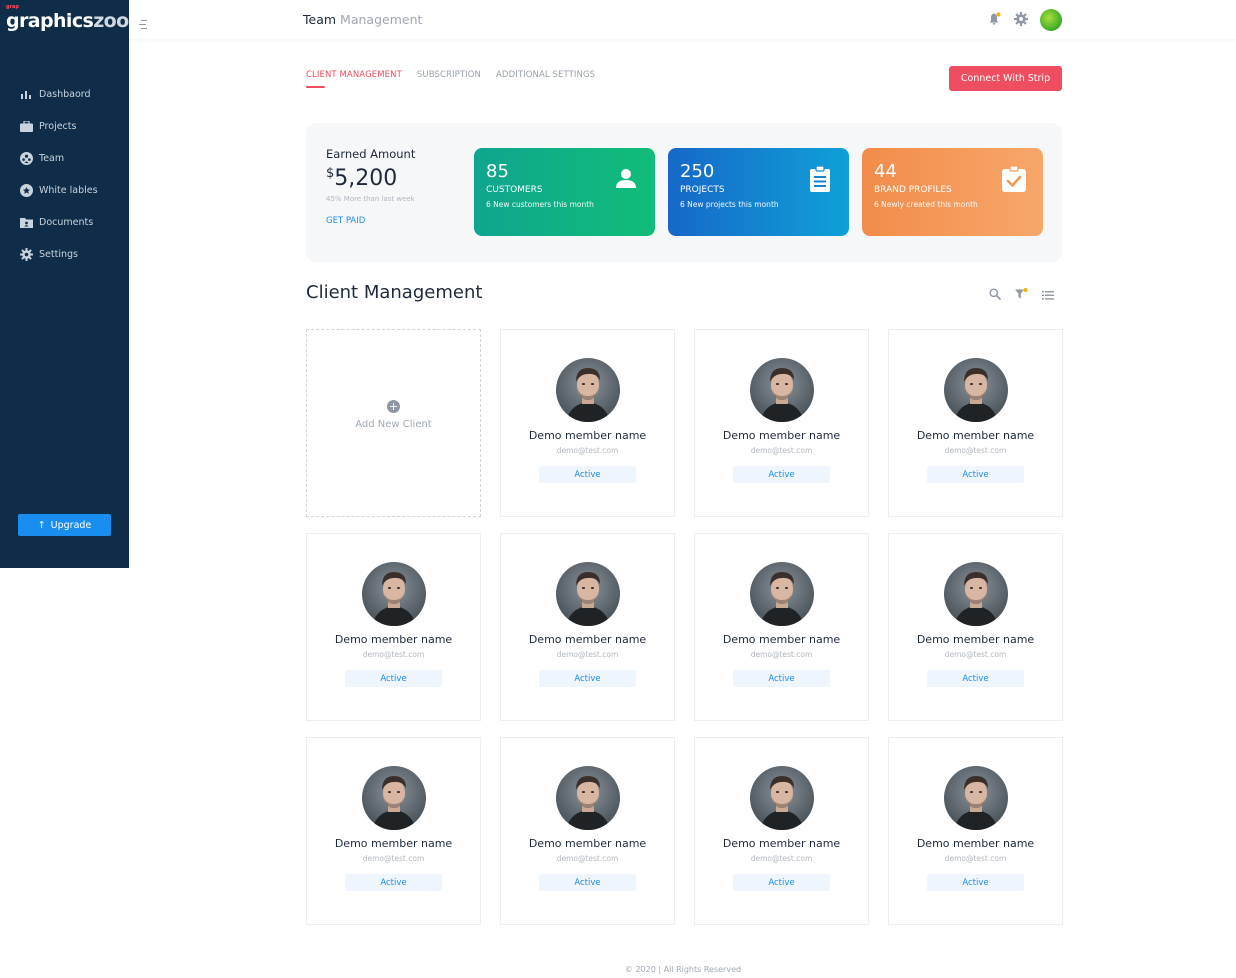 This screenshot has height=978, width=1236. Describe the element at coordinates (26, 158) in the screenshot. I see `team-icon` at that location.